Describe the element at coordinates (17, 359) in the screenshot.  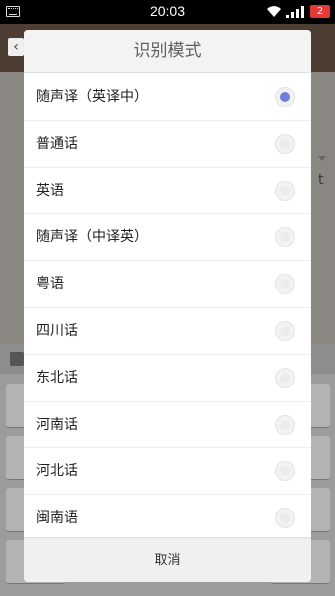
I see `keyboard-toolbar-icon` at that location.